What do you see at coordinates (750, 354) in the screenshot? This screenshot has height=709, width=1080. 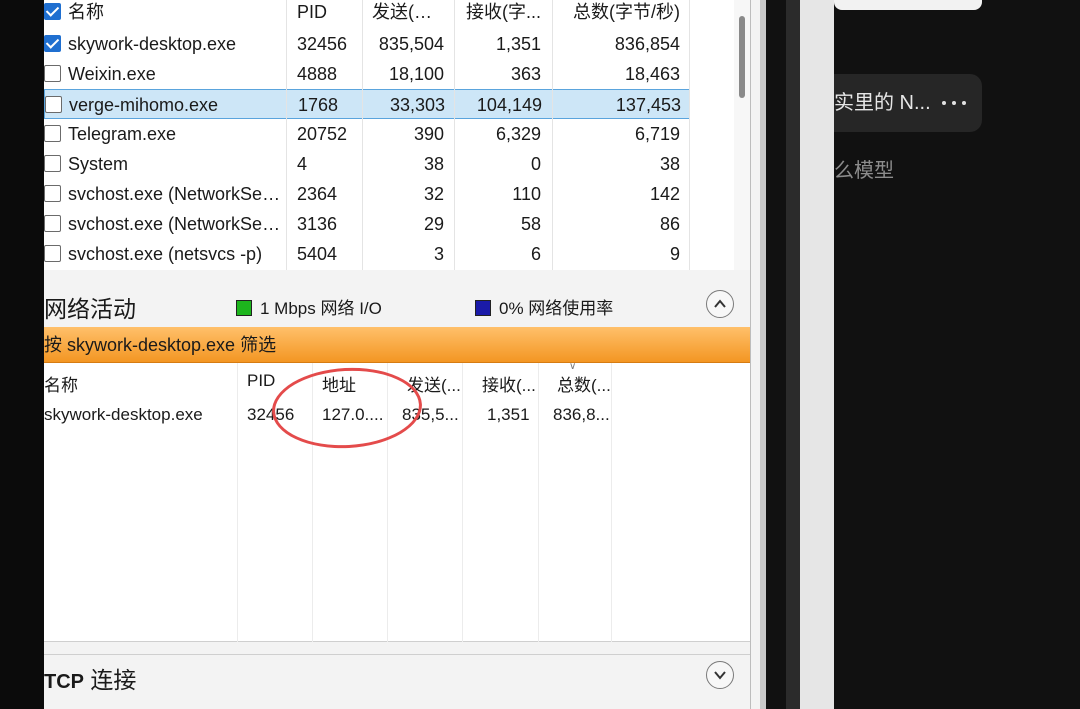 I see `window-divider` at bounding box center [750, 354].